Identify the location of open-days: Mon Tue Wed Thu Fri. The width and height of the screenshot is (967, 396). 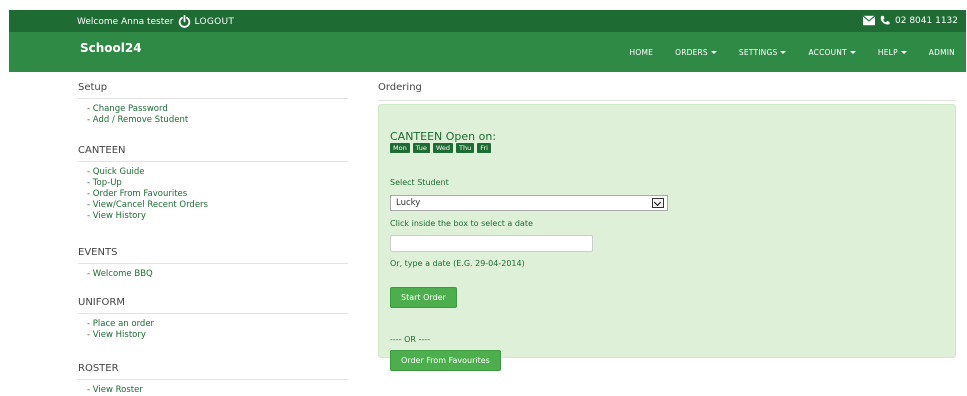
(440, 148).